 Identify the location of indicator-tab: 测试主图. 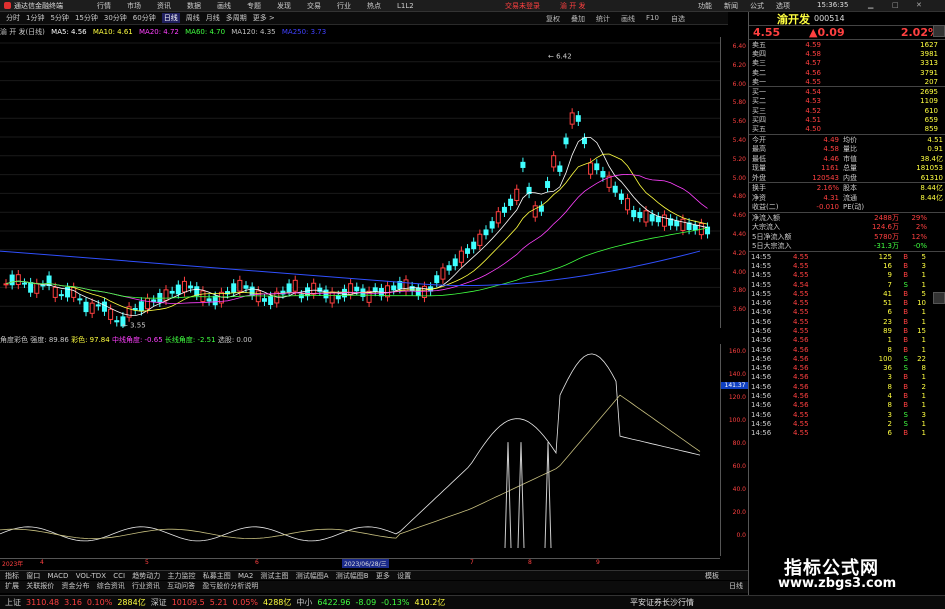
(275, 576).